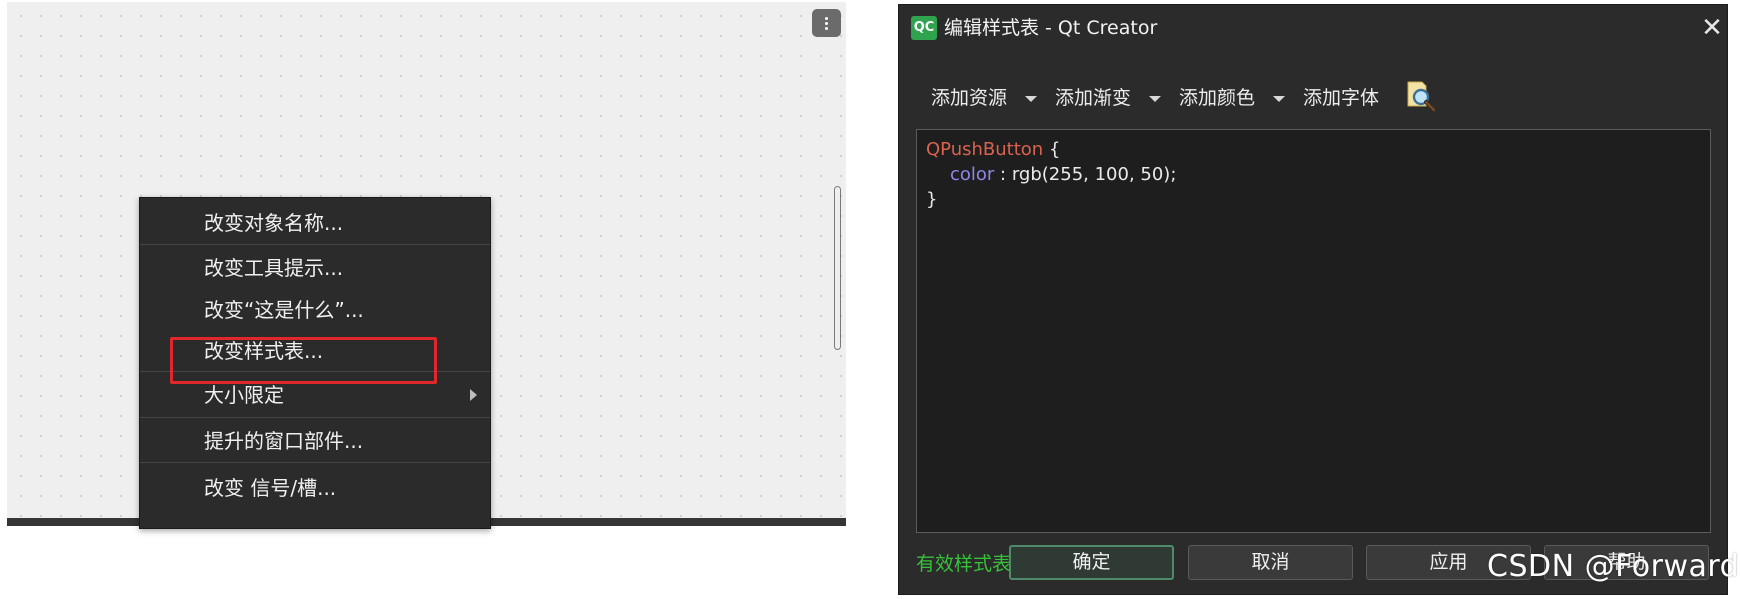 This screenshot has height=599, width=1740. I want to click on watermark: CSDN @Forward, so click(1613, 566).